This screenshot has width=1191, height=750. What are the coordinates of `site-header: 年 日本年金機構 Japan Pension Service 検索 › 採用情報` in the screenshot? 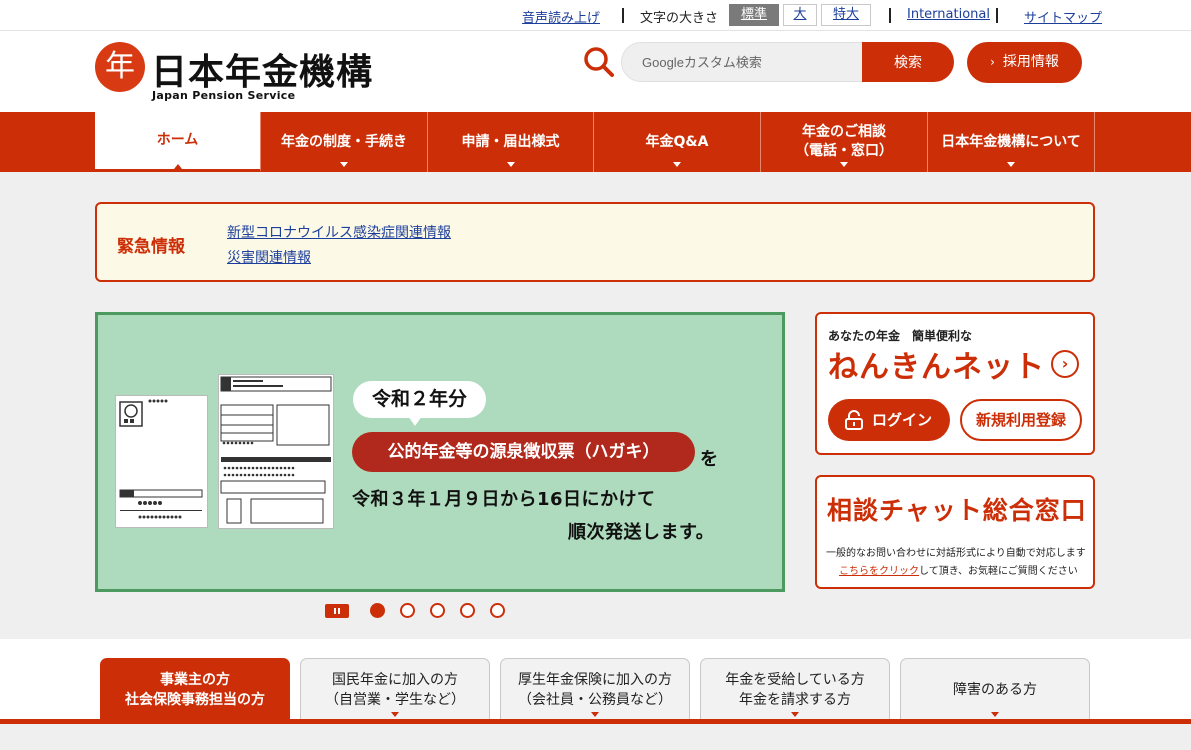 It's located at (595, 72).